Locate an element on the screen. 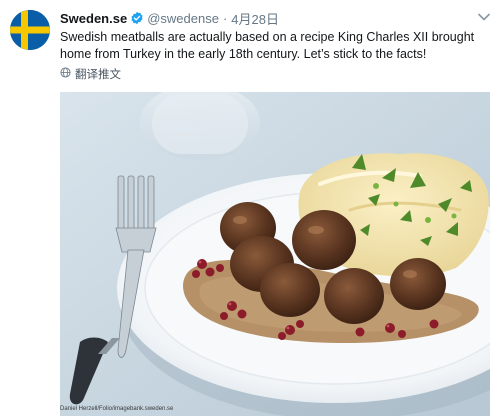 This screenshot has height=416, width=500. verified-badge-icon is located at coordinates (137, 18).